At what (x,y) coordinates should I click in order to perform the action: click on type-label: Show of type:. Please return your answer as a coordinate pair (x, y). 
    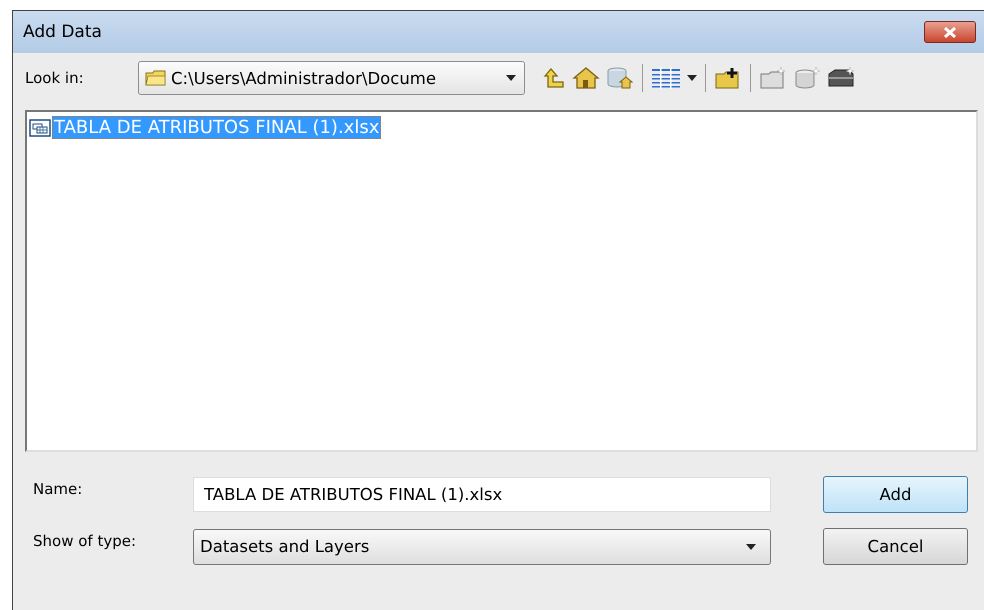
    Looking at the image, I should click on (85, 540).